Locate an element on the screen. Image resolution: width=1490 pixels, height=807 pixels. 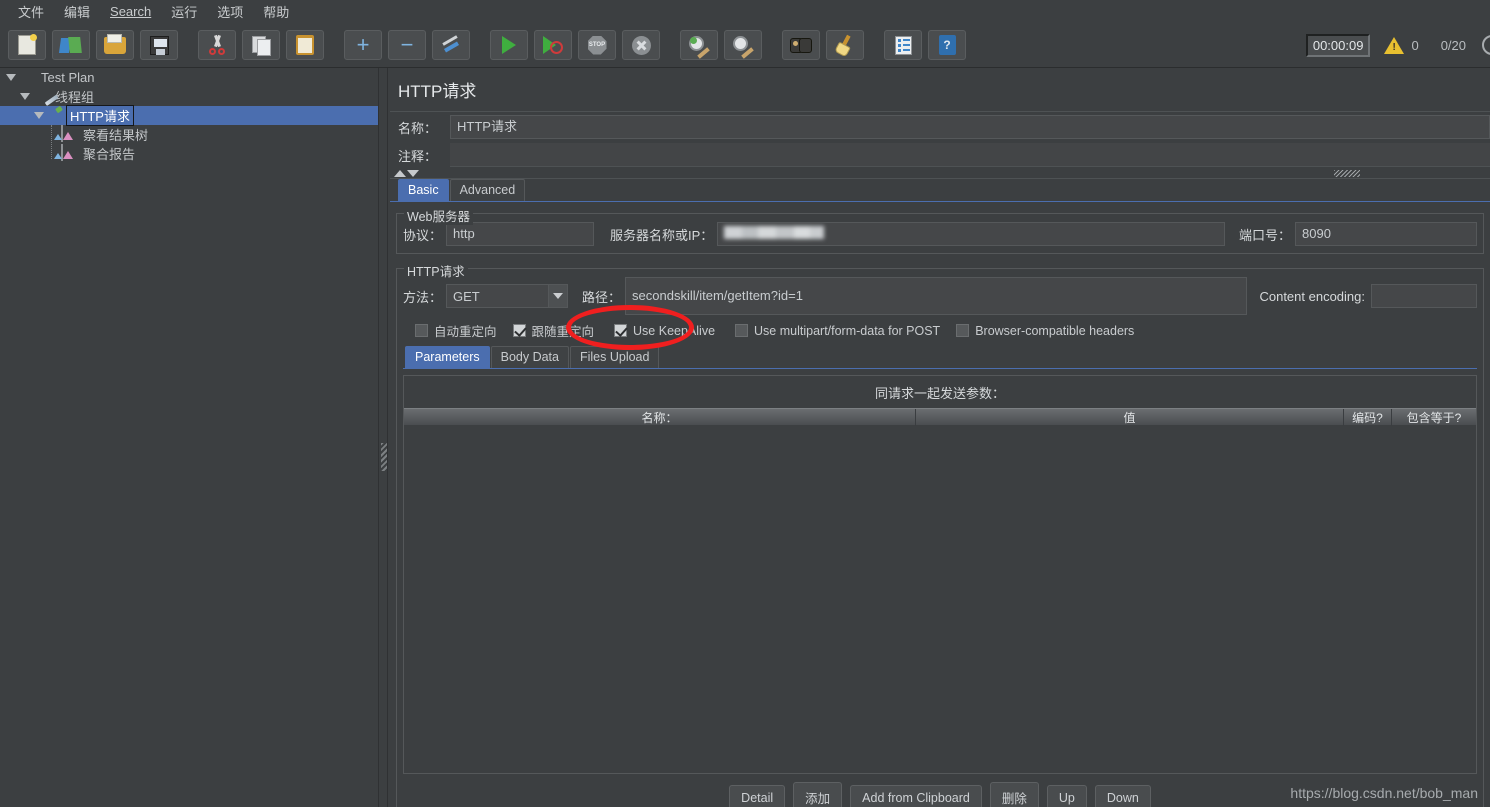
add-button: 添加 is located at coordinates (818, 794).